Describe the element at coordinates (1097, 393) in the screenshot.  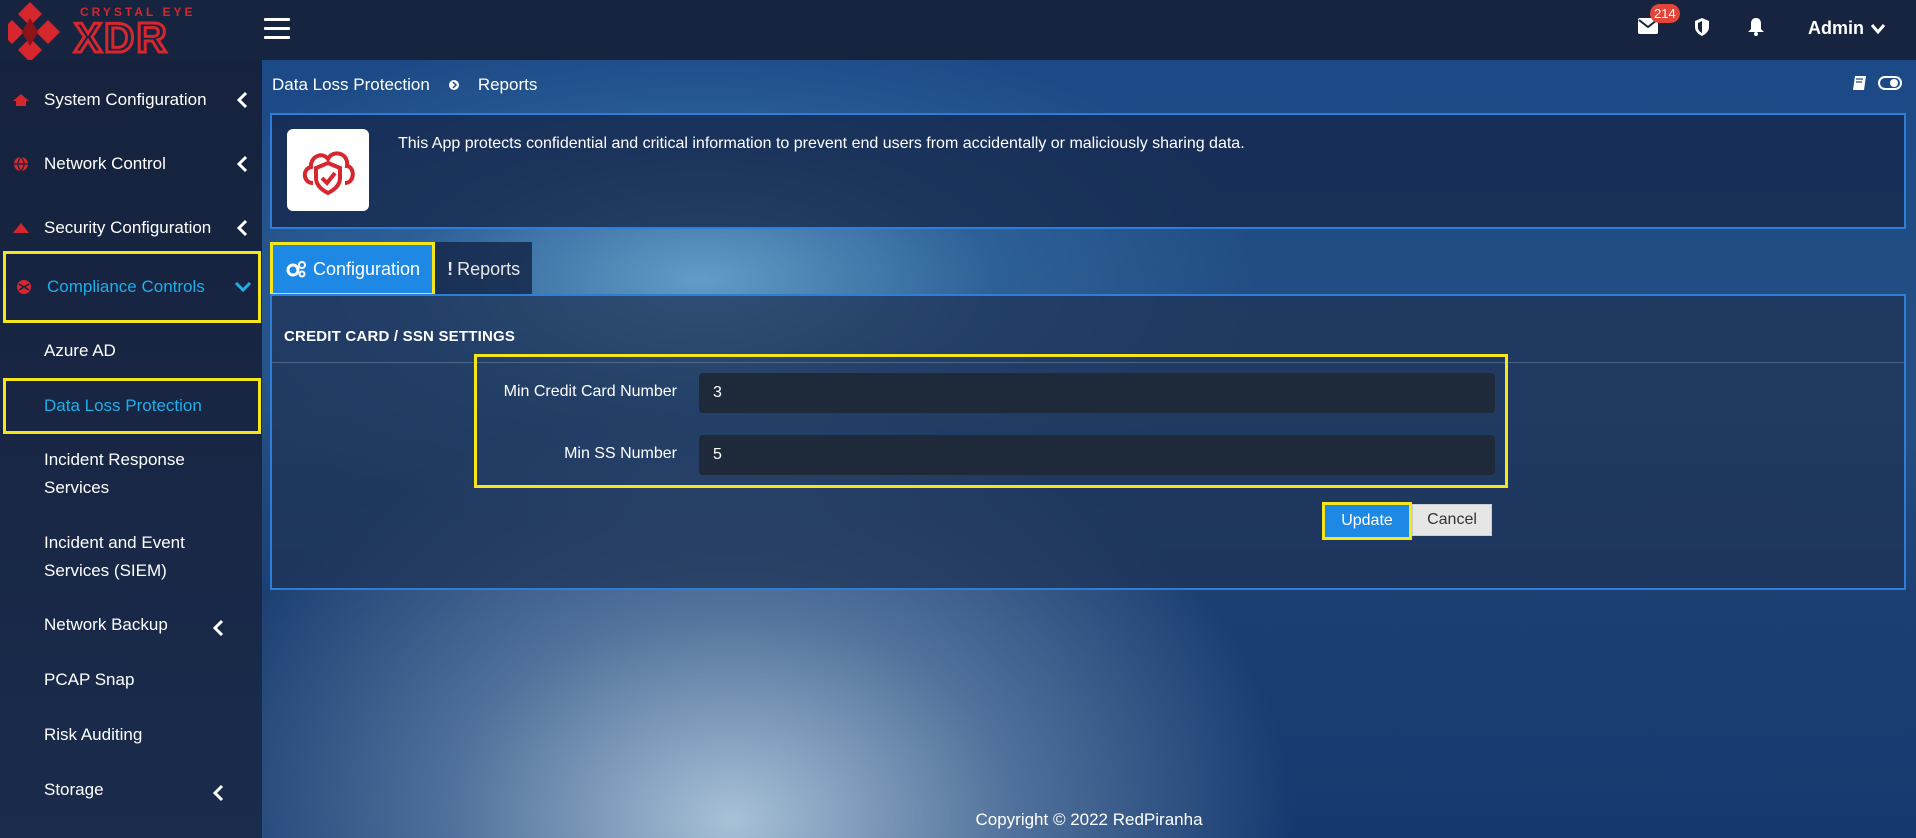
I see `min-credit-card-input` at that location.